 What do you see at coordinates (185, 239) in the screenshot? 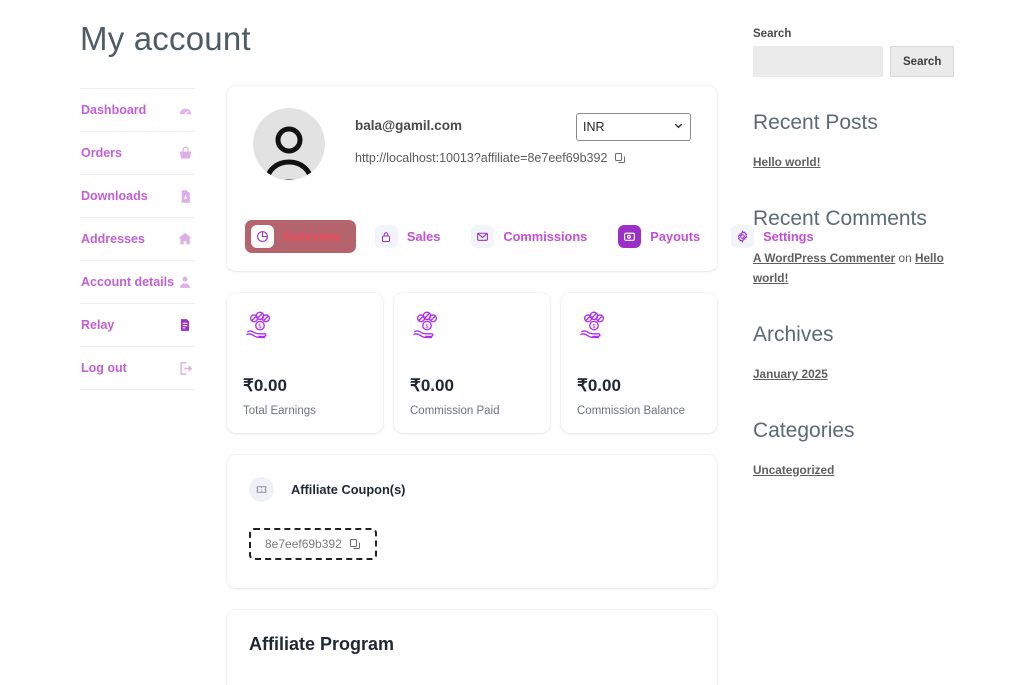
I see `home-icon` at bounding box center [185, 239].